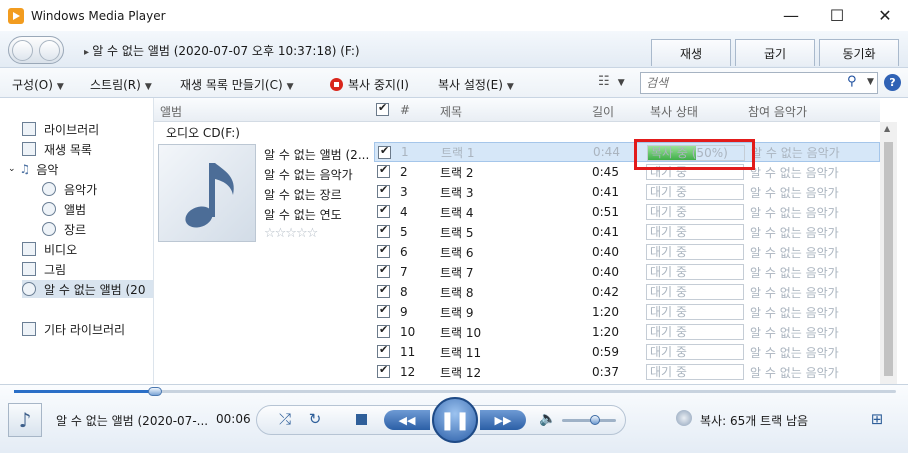 Image resolution: width=908 pixels, height=453 pixels. I want to click on vertical-scrollbar: ▲, so click(888, 253).